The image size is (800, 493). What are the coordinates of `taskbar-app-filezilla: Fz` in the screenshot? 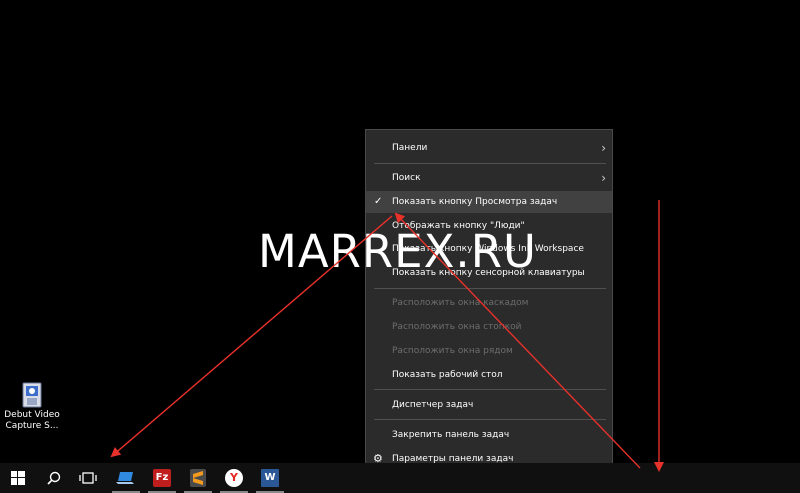 It's located at (162, 478).